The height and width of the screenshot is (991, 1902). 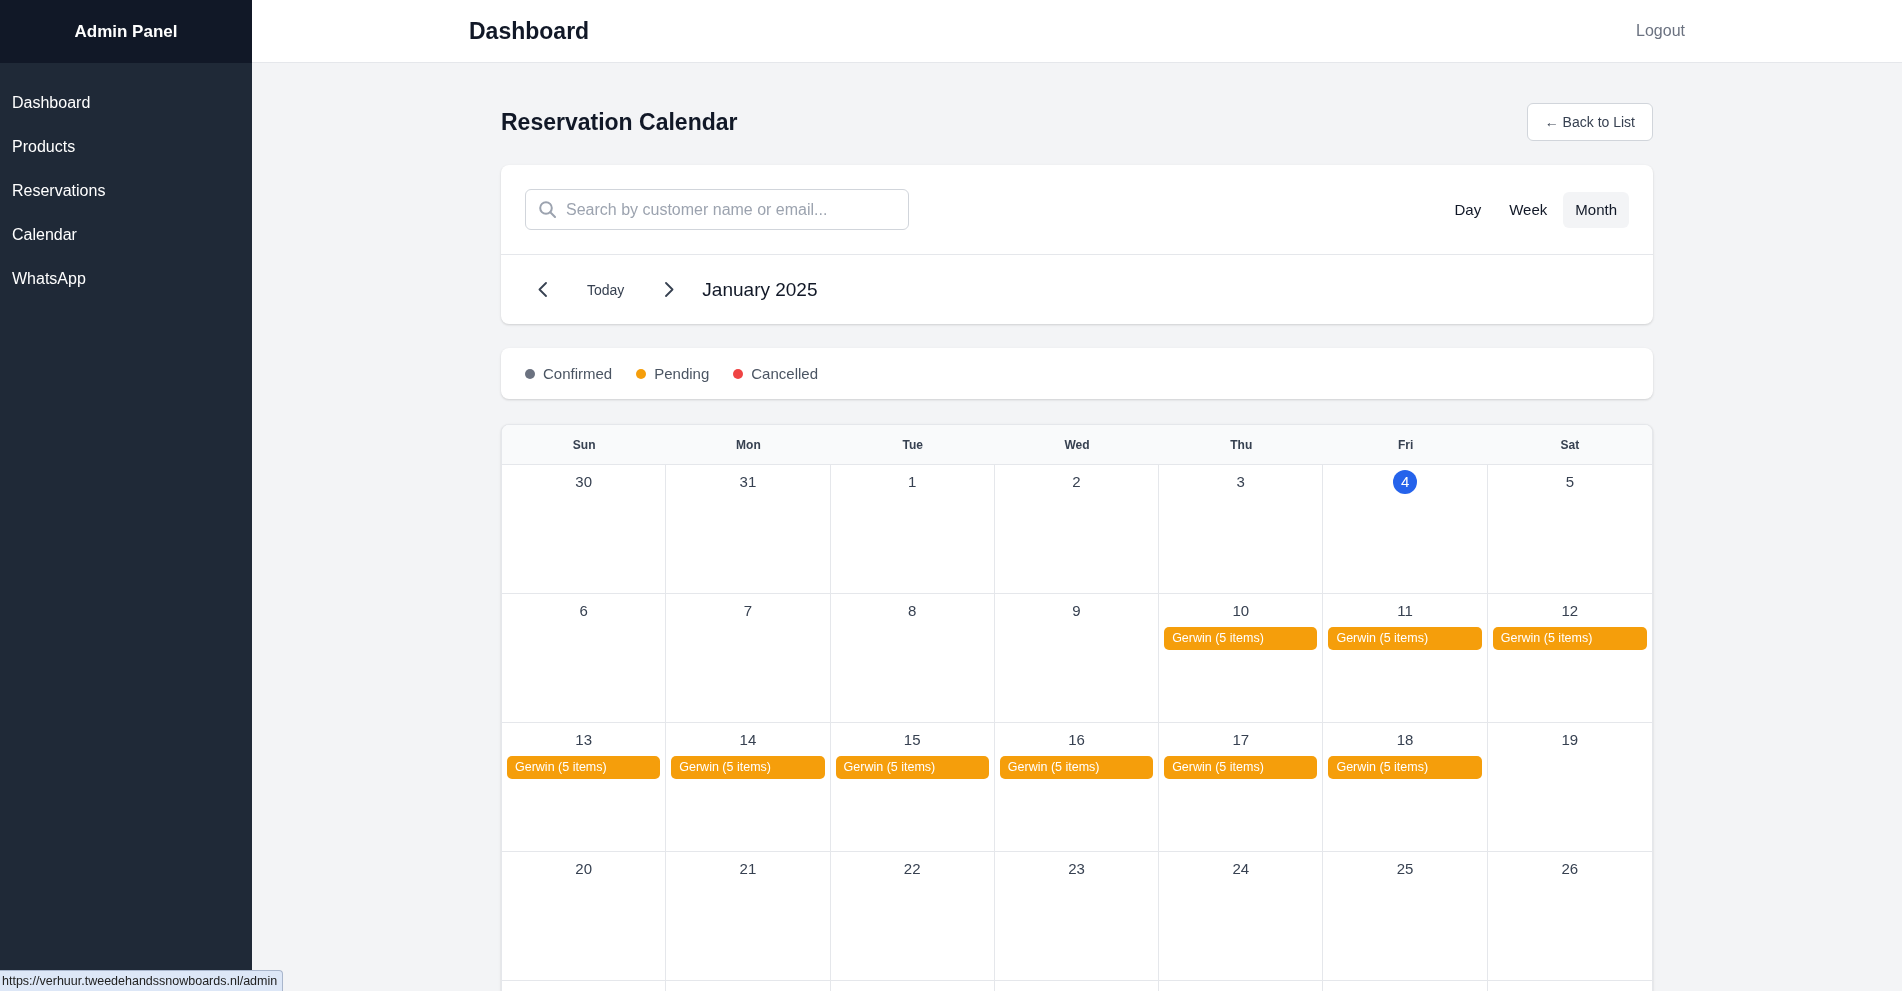 I want to click on day-number: 18, so click(x=1405, y=740).